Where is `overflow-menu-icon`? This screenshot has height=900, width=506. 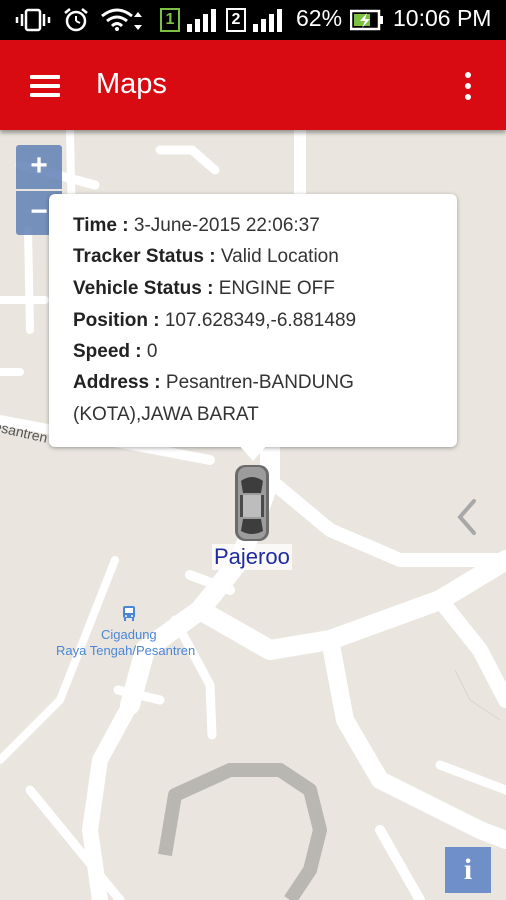 overflow-menu-icon is located at coordinates (468, 86).